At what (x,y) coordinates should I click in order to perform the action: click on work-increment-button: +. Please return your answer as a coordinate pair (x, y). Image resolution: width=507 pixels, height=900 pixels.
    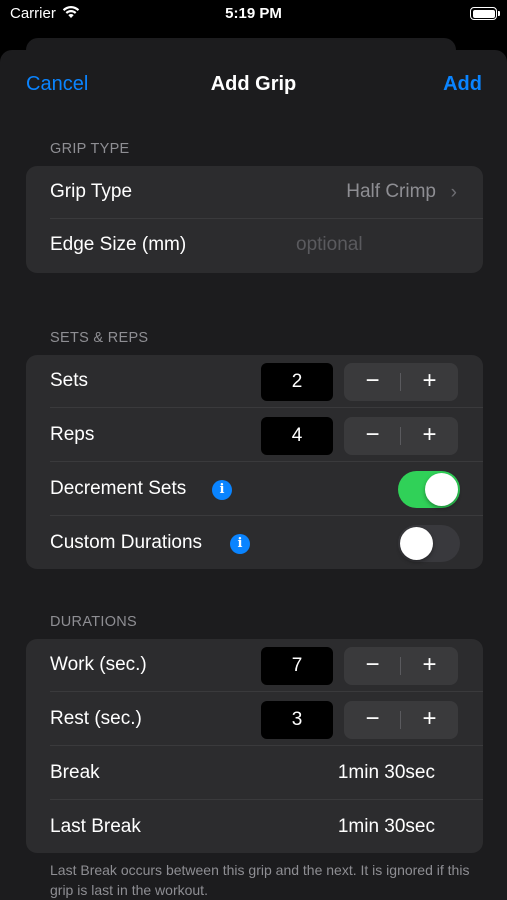
    Looking at the image, I should click on (429, 666).